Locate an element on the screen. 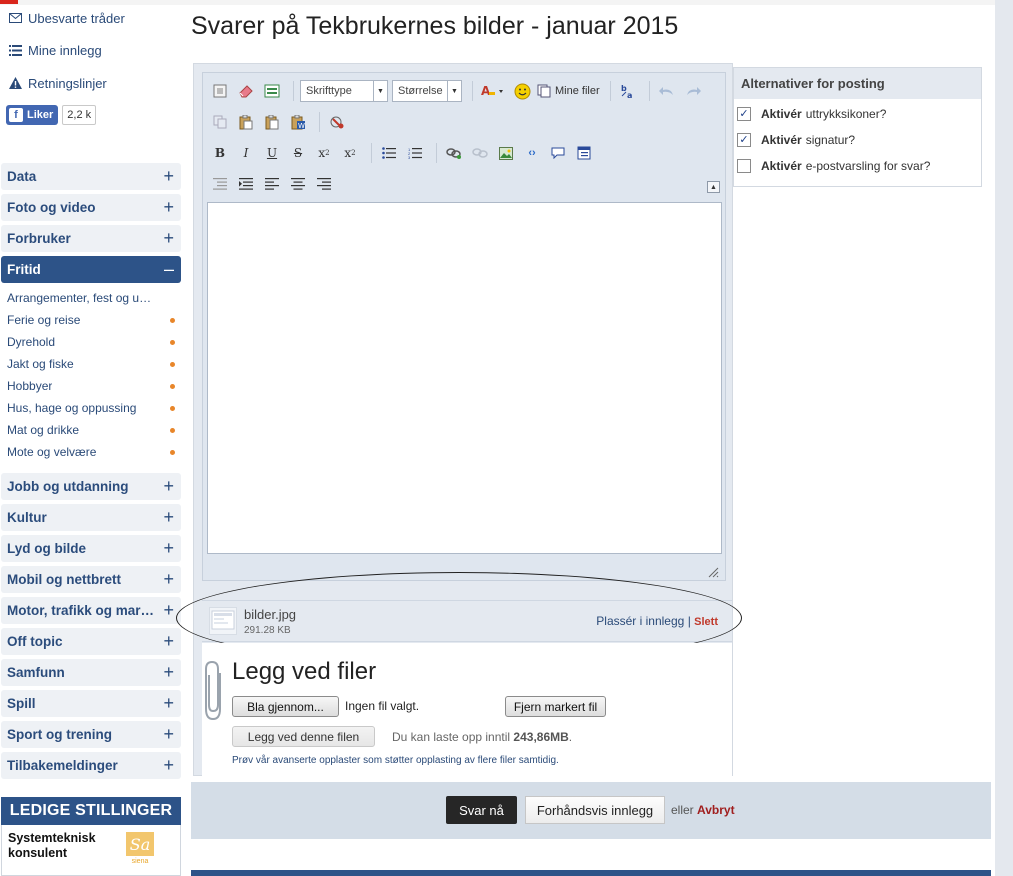  category-samfunn: Samfunn + is located at coordinates (91, 672).